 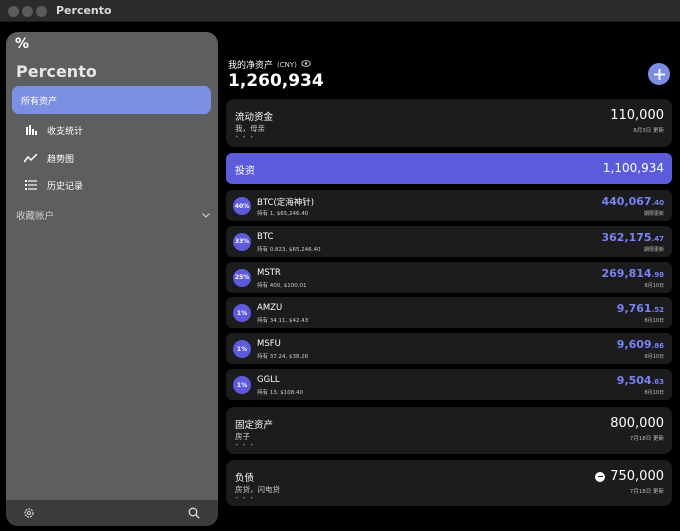 What do you see at coordinates (65, 186) in the screenshot?
I see `sidebar-item-label: 历史记录` at bounding box center [65, 186].